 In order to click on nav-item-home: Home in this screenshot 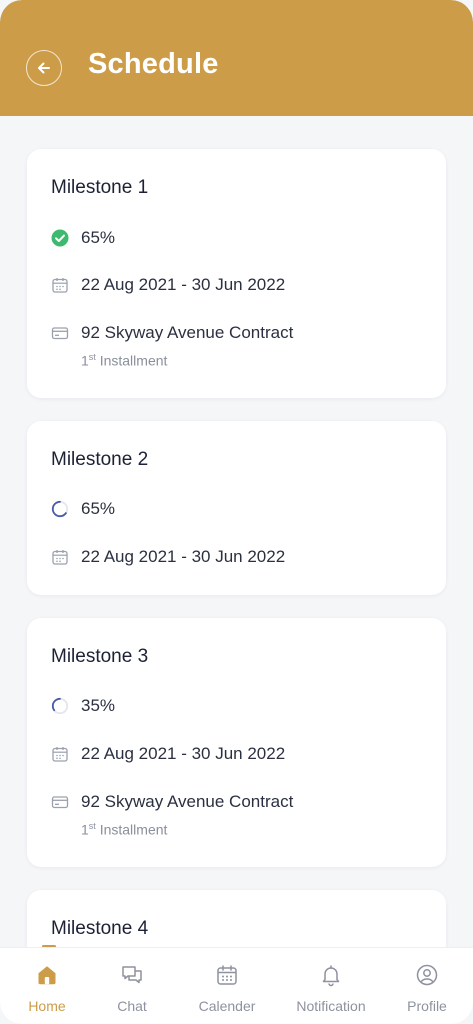, I will do `click(47, 988)`.